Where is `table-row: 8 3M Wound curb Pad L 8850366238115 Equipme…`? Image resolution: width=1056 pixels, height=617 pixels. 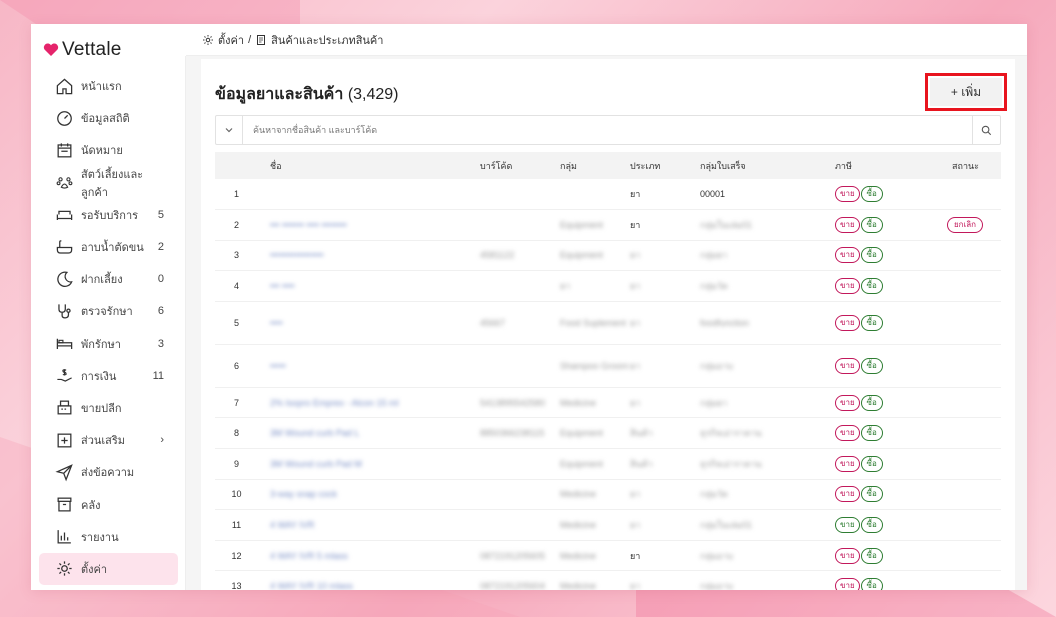
table-row: 8 3M Wound curb Pad L 8850366238115 Equipme… is located at coordinates (608, 433).